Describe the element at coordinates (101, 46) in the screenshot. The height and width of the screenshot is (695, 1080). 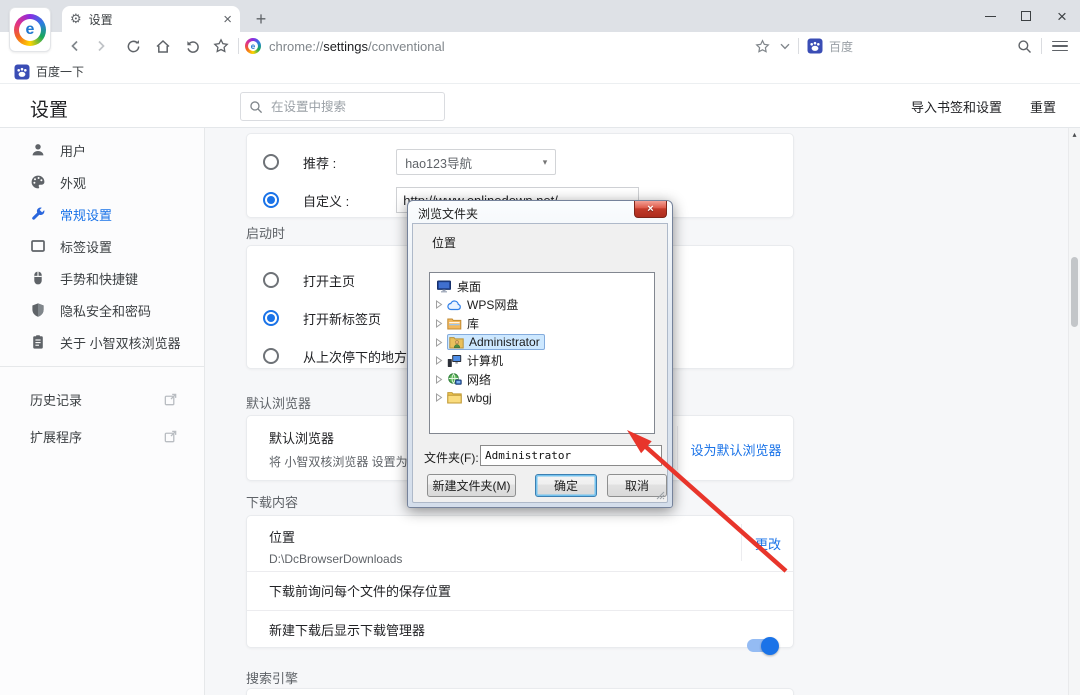
I see `forward-button` at that location.